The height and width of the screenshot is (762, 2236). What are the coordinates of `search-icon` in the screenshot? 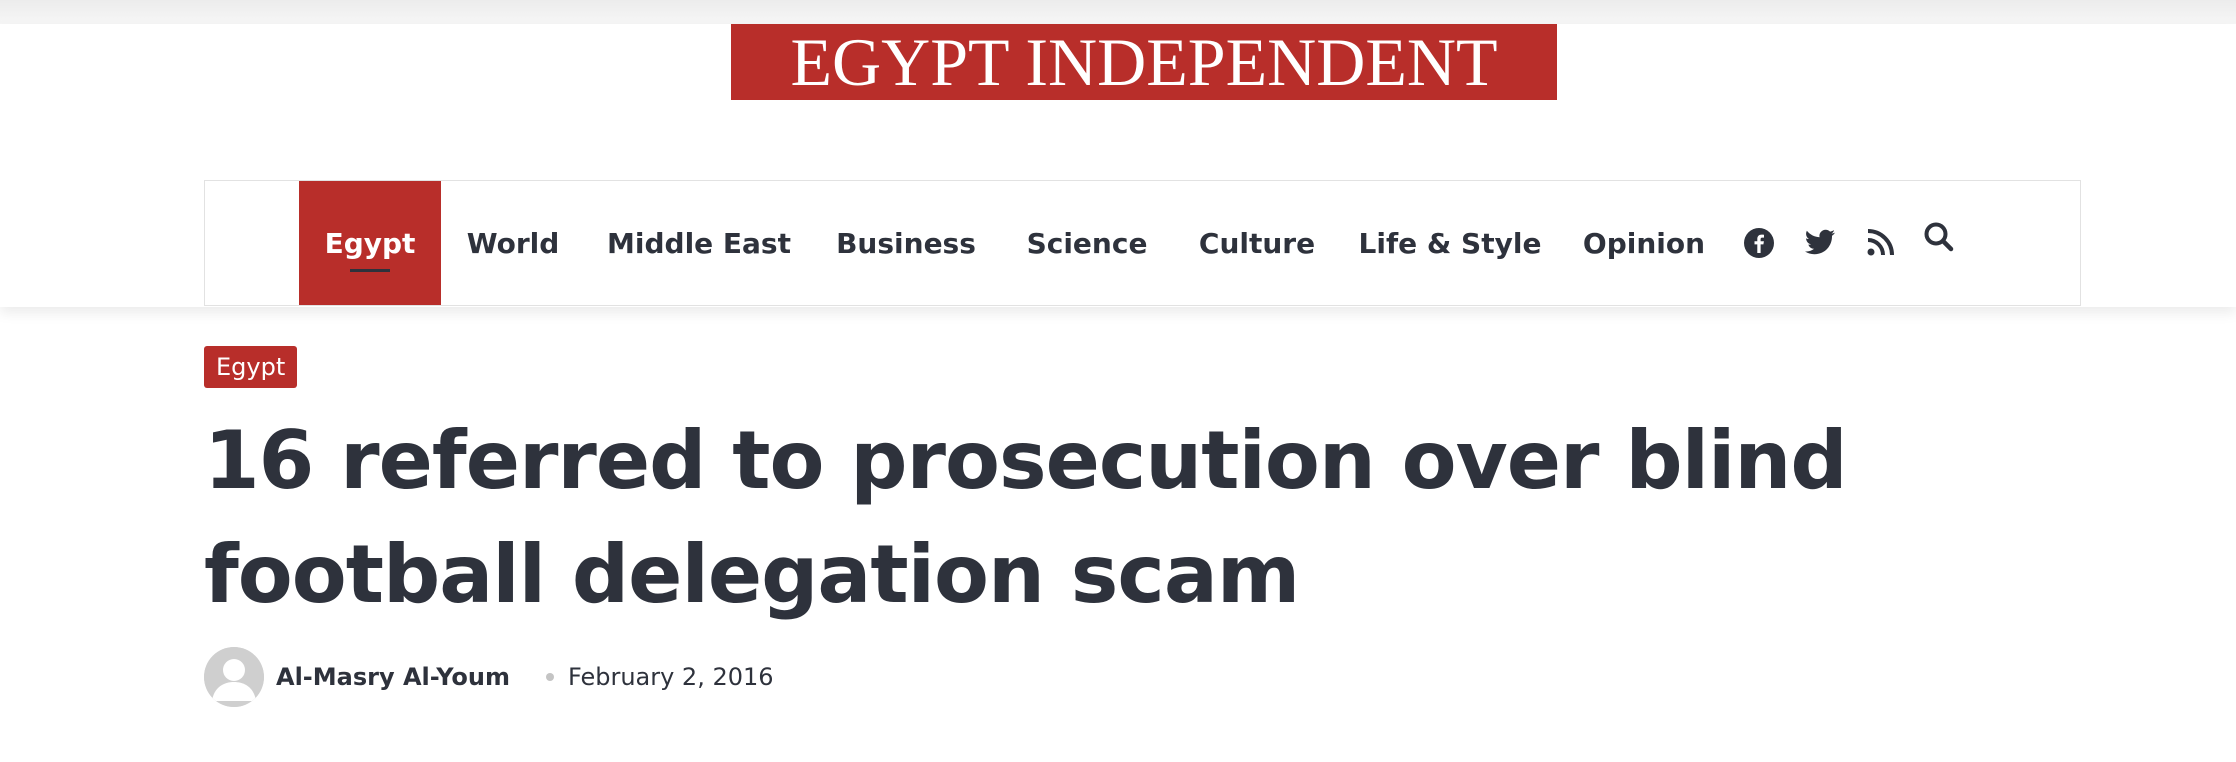 It's located at (1939, 237).